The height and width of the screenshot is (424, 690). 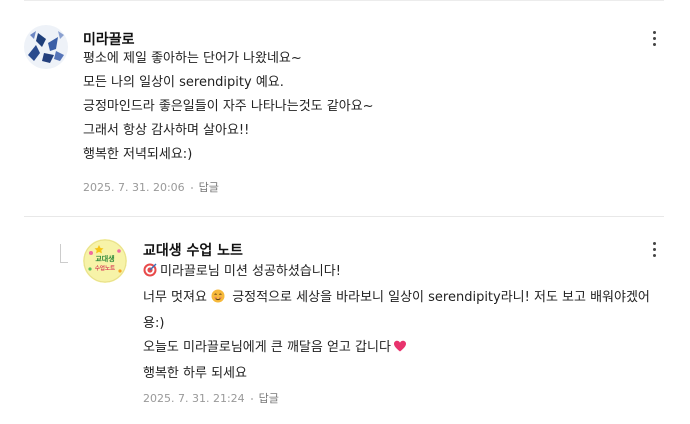 I want to click on reply-indent-icon, so click(x=64, y=253).